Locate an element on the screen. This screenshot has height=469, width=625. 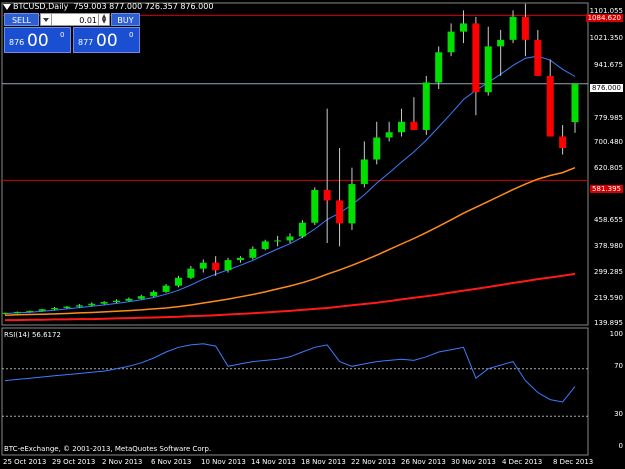
buy-price-button: 877 00 0 is located at coordinates (106, 40).